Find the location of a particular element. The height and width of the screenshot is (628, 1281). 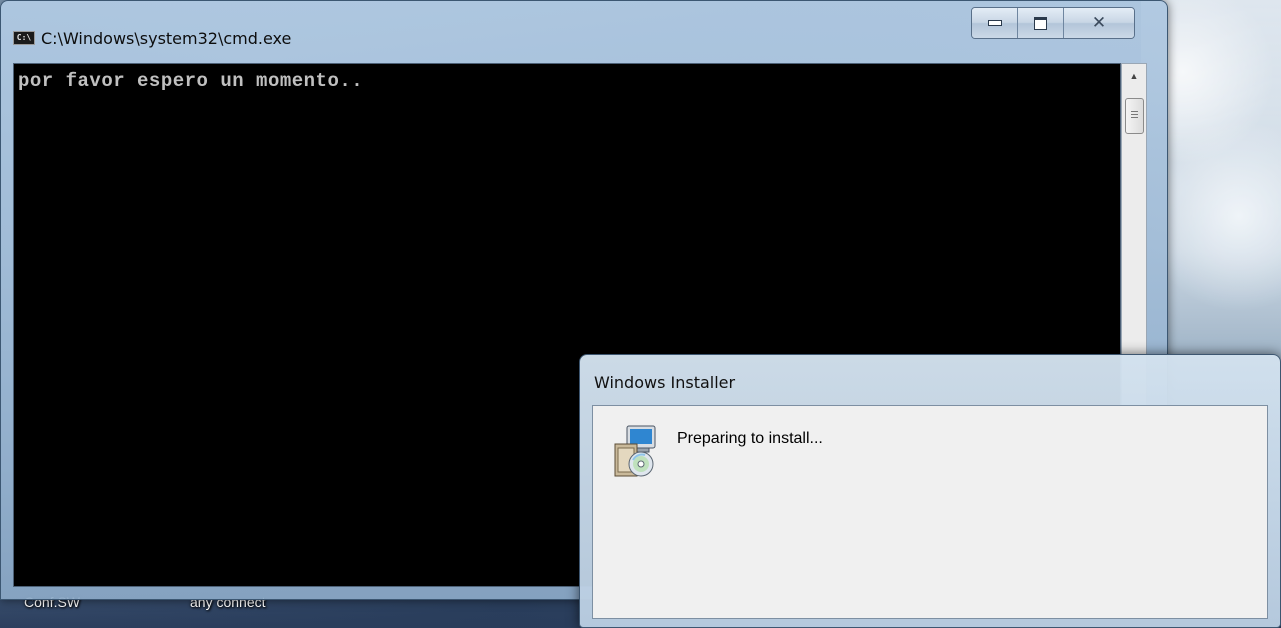

chevron-up-icon: ▲ is located at coordinates (1134, 76).